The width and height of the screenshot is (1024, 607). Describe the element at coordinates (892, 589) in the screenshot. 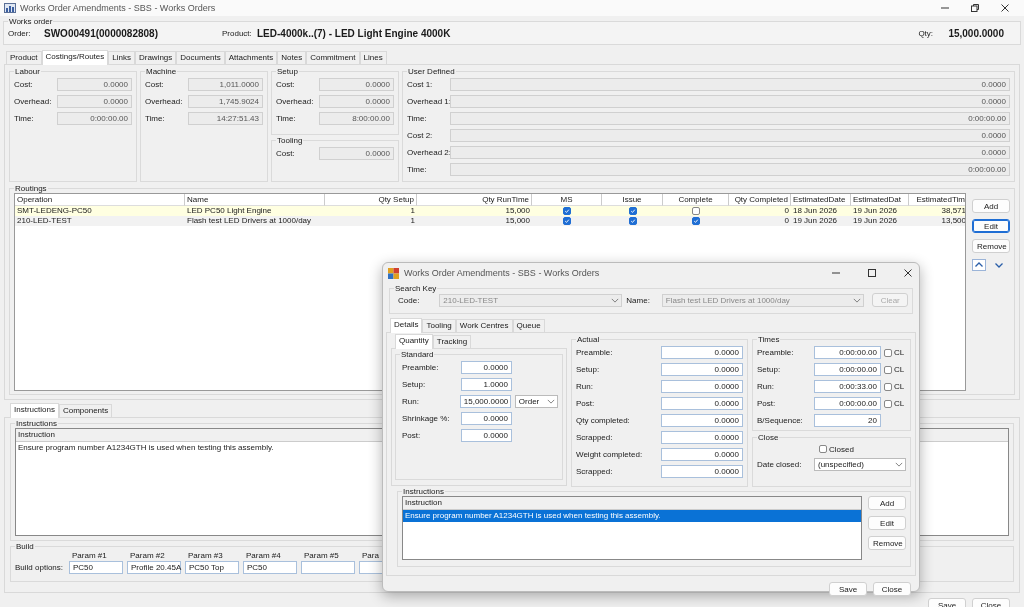

I see `dialog-button: Close` at that location.